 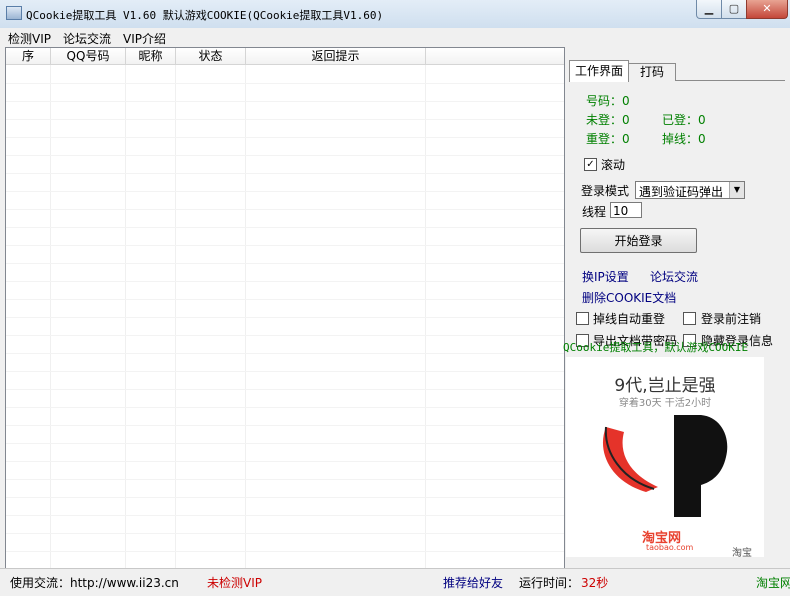 I want to click on login-mode-select: 遇到验证码弹出 ▼, so click(x=690, y=190).